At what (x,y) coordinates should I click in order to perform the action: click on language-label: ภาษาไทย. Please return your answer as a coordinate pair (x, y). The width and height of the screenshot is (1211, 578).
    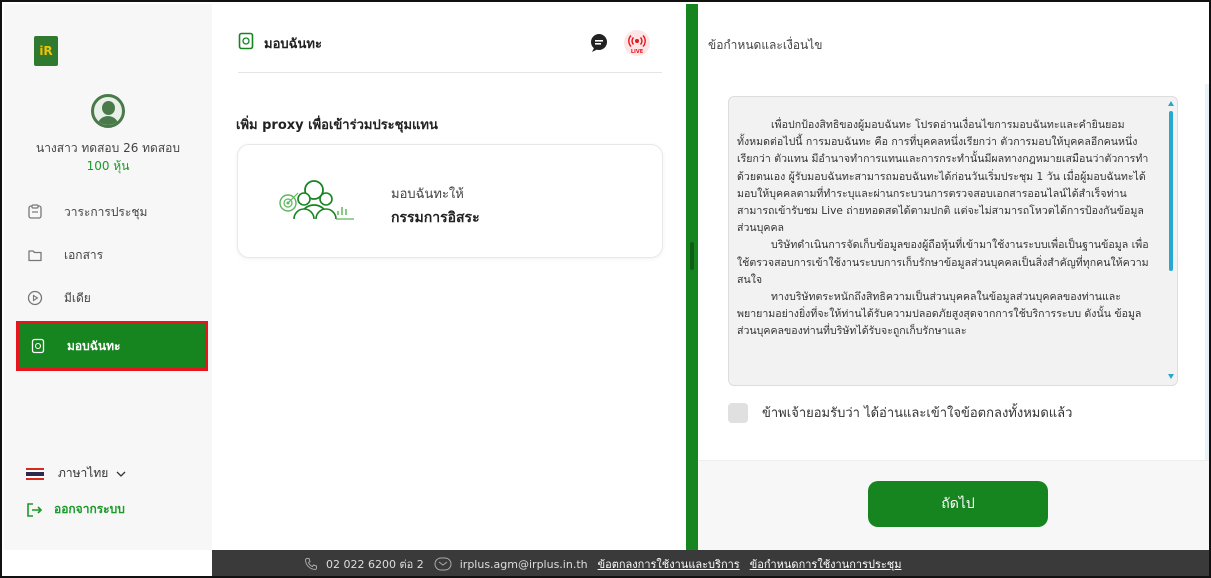
    Looking at the image, I should click on (83, 473).